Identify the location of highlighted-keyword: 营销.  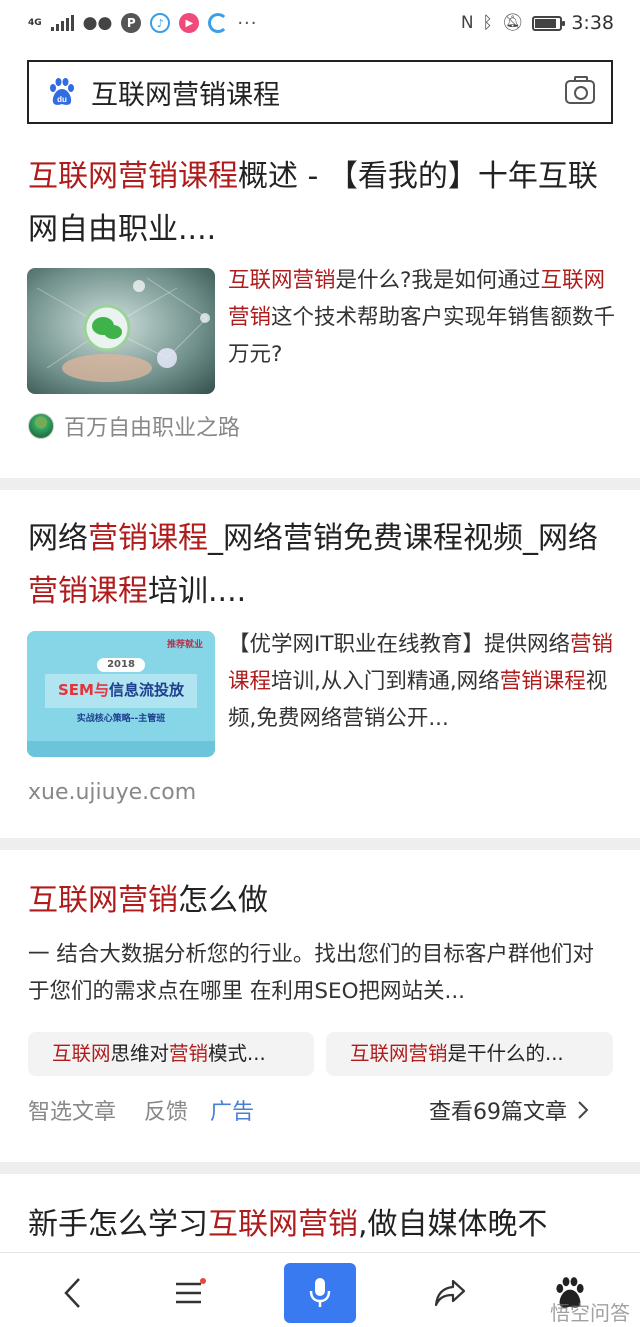
(189, 1053).